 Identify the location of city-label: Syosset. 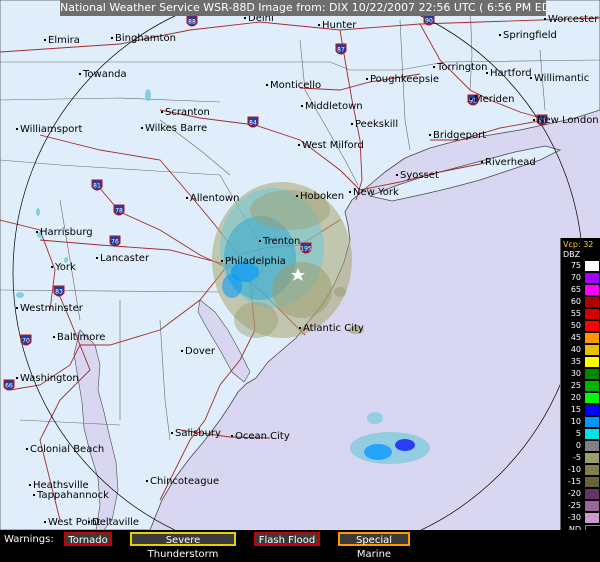
(419, 175).